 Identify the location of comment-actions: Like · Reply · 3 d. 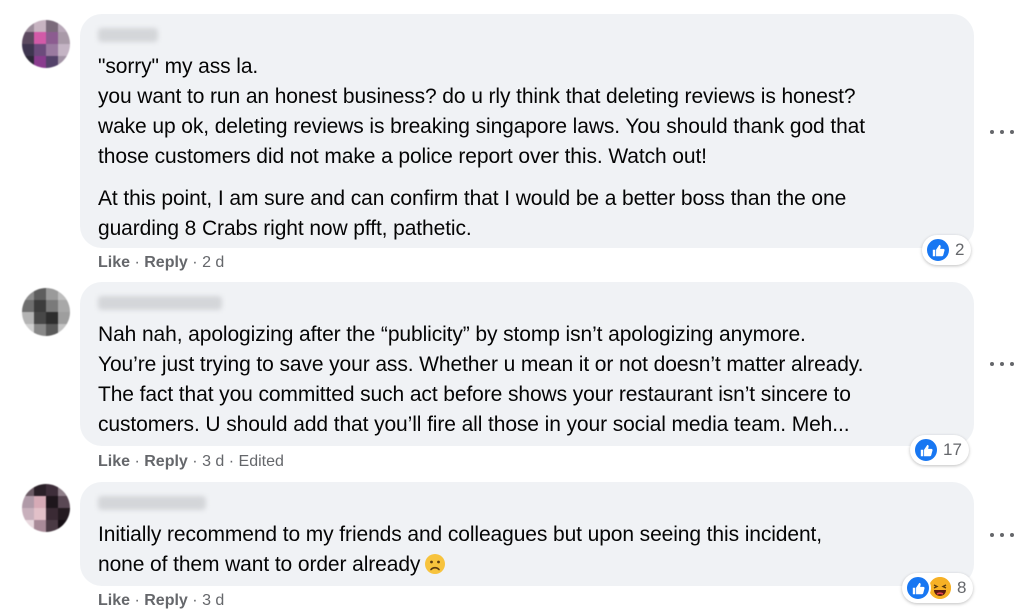
(161, 600).